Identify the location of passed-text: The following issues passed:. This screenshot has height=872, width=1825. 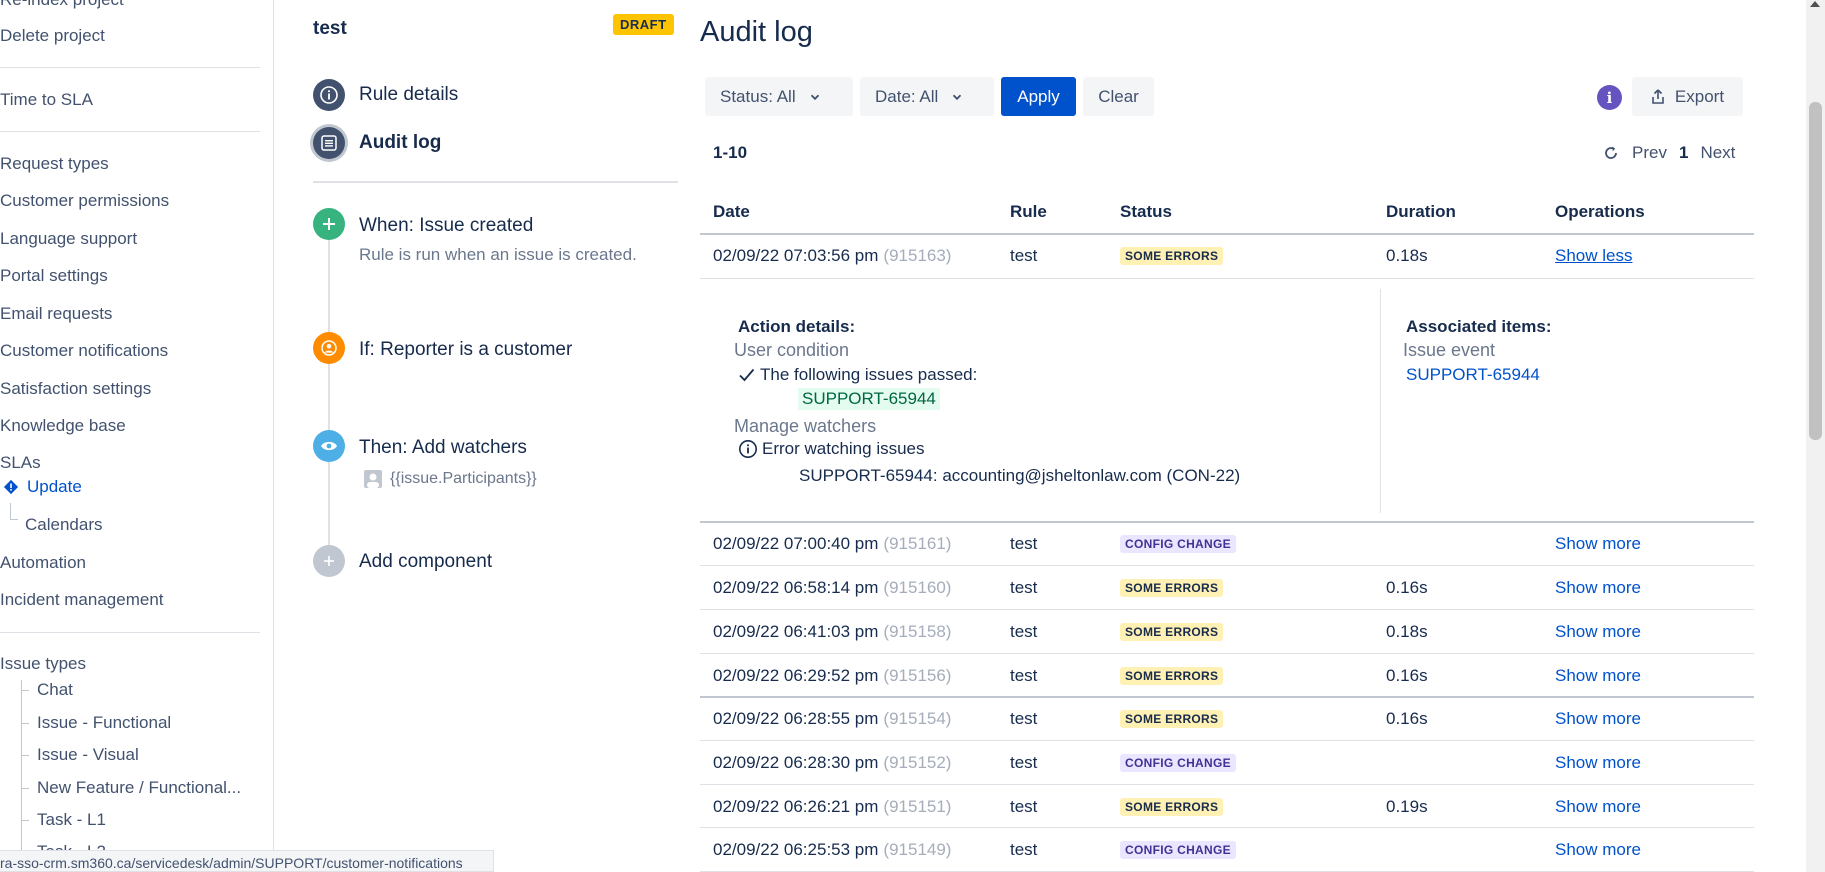
(869, 374).